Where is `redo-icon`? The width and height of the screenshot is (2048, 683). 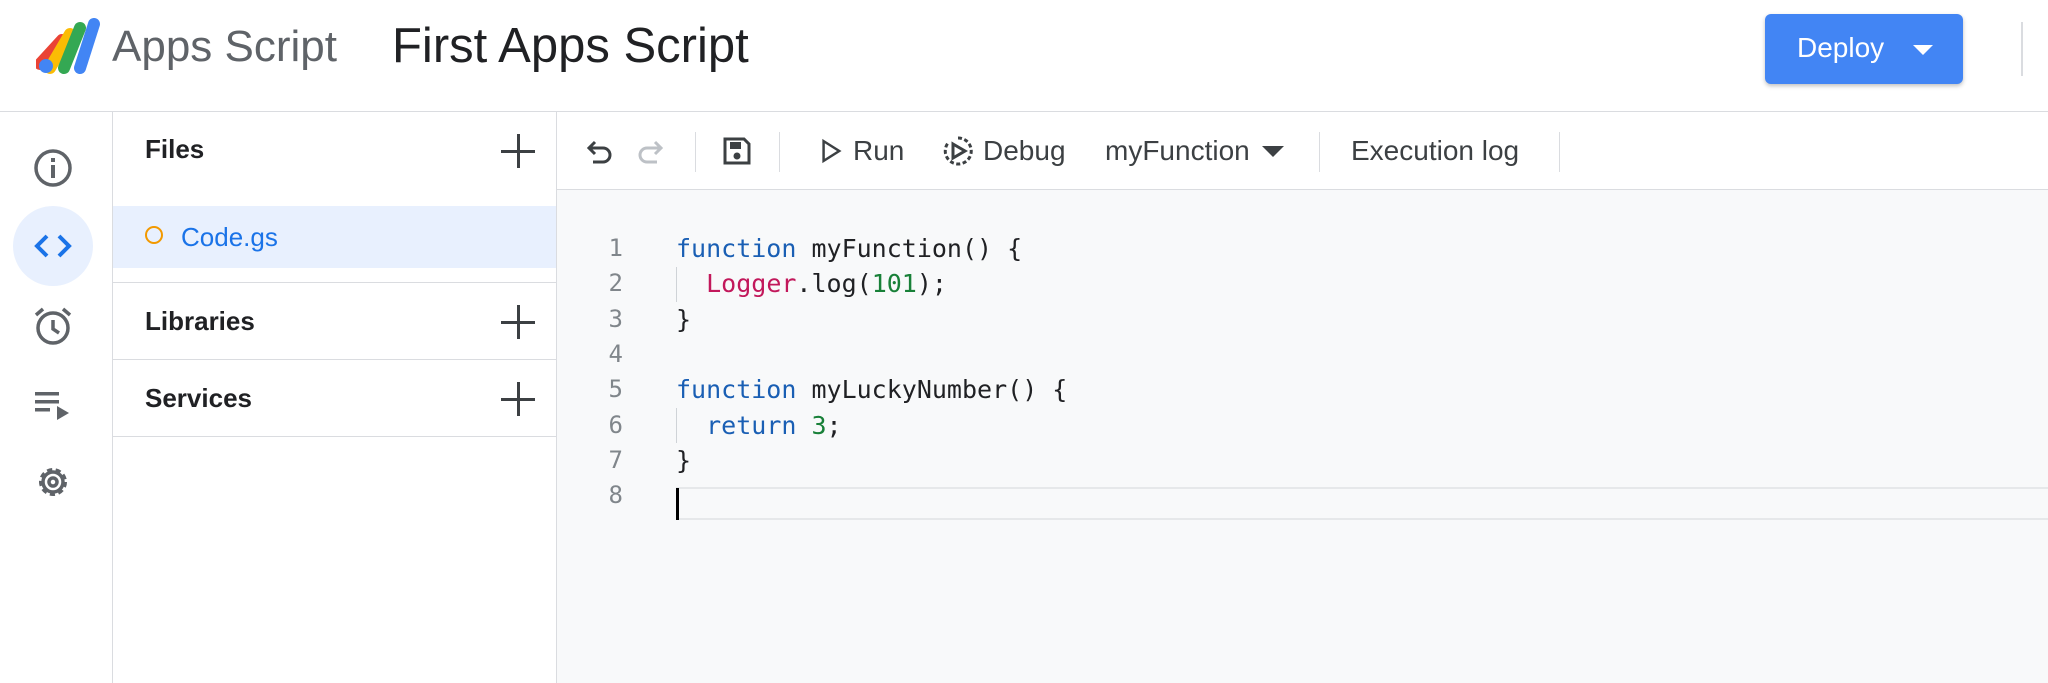
redo-icon is located at coordinates (651, 152).